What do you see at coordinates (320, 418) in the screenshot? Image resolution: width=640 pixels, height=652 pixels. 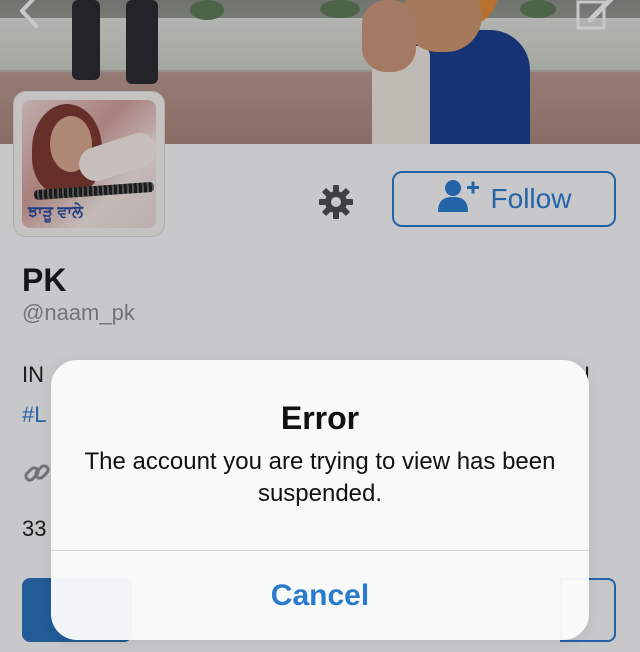 I see `alert-title: Error` at bounding box center [320, 418].